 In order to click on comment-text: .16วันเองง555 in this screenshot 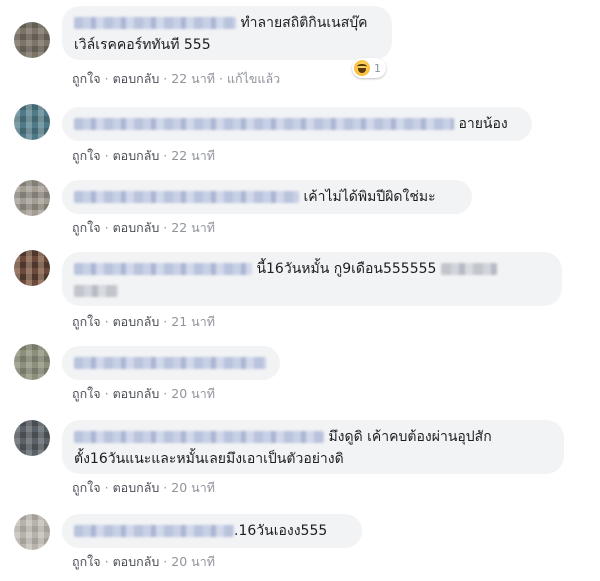, I will do `click(281, 531)`.